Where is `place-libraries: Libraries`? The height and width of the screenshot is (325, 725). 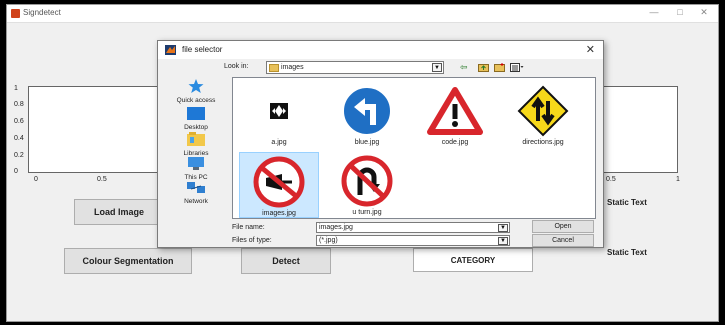
place-libraries: Libraries is located at coordinates (196, 144).